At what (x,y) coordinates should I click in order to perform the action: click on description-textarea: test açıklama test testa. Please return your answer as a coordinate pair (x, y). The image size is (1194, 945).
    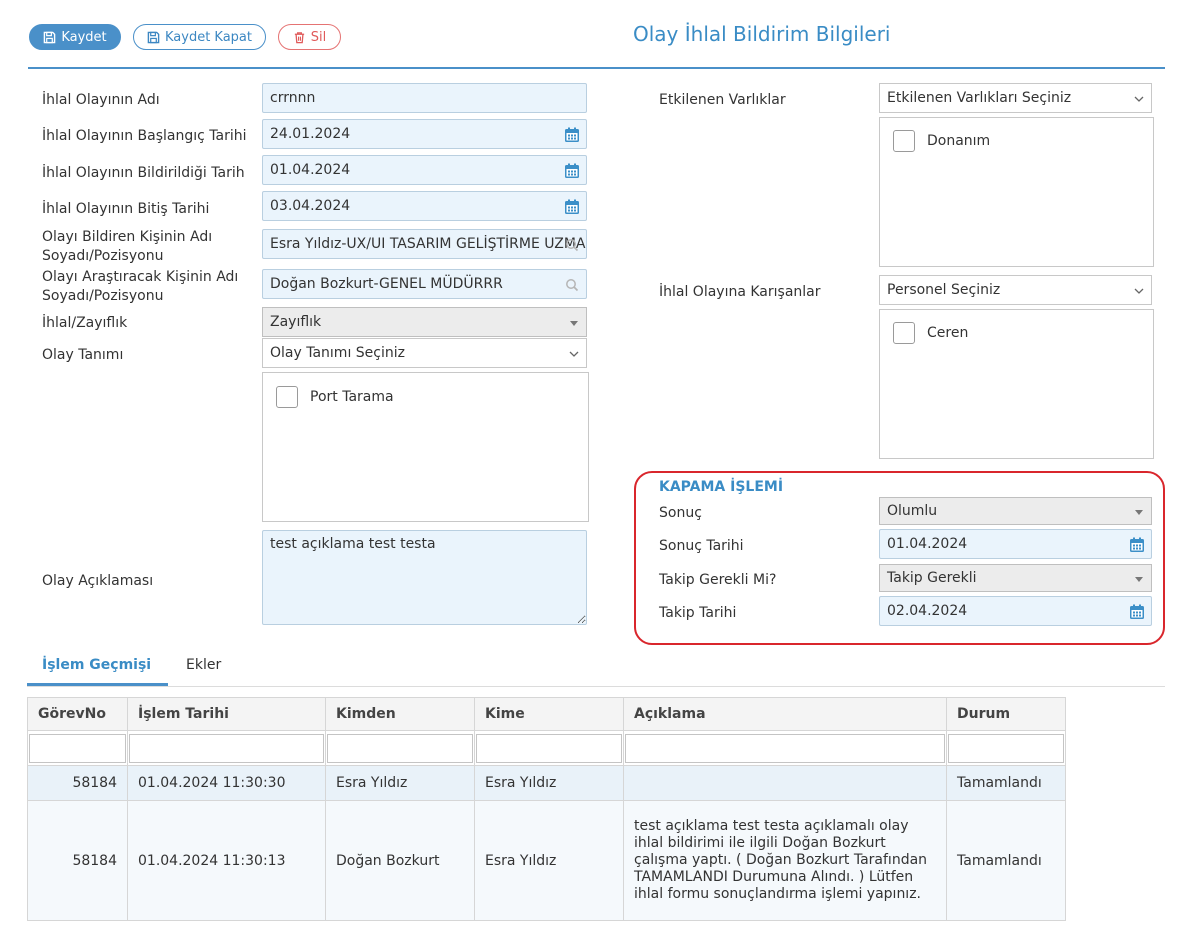
    Looking at the image, I should click on (424, 577).